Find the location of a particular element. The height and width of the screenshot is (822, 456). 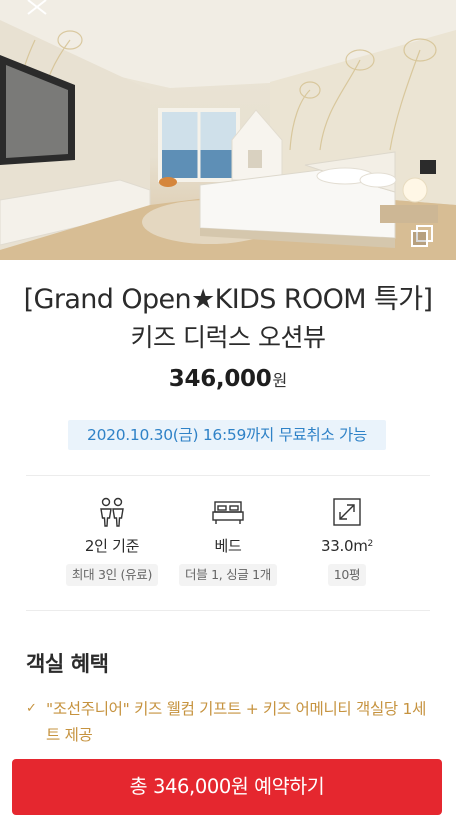

benefit-item-text: "조선주니어" 키즈 웰컴 기프트 + 키즈 어메니티 객실당 1세트 제공 is located at coordinates (236, 722).